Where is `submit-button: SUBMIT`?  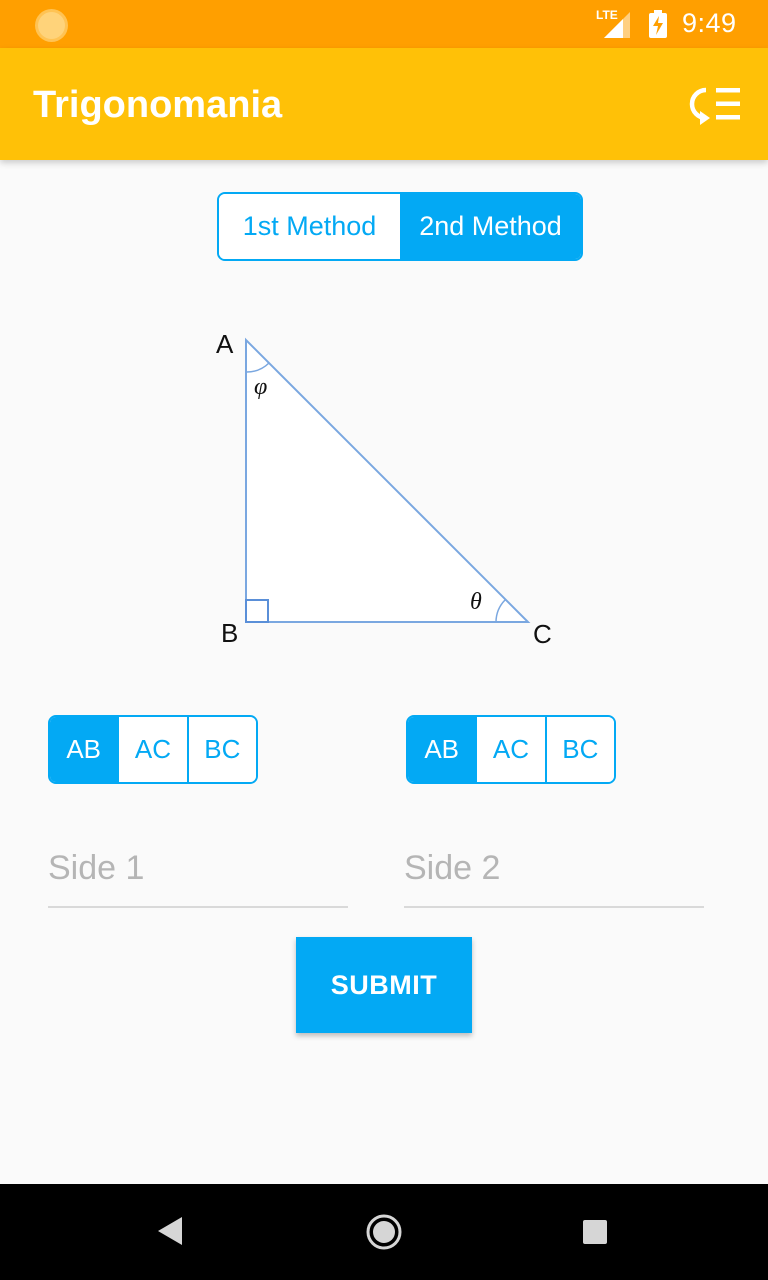
submit-button: SUBMIT is located at coordinates (384, 985).